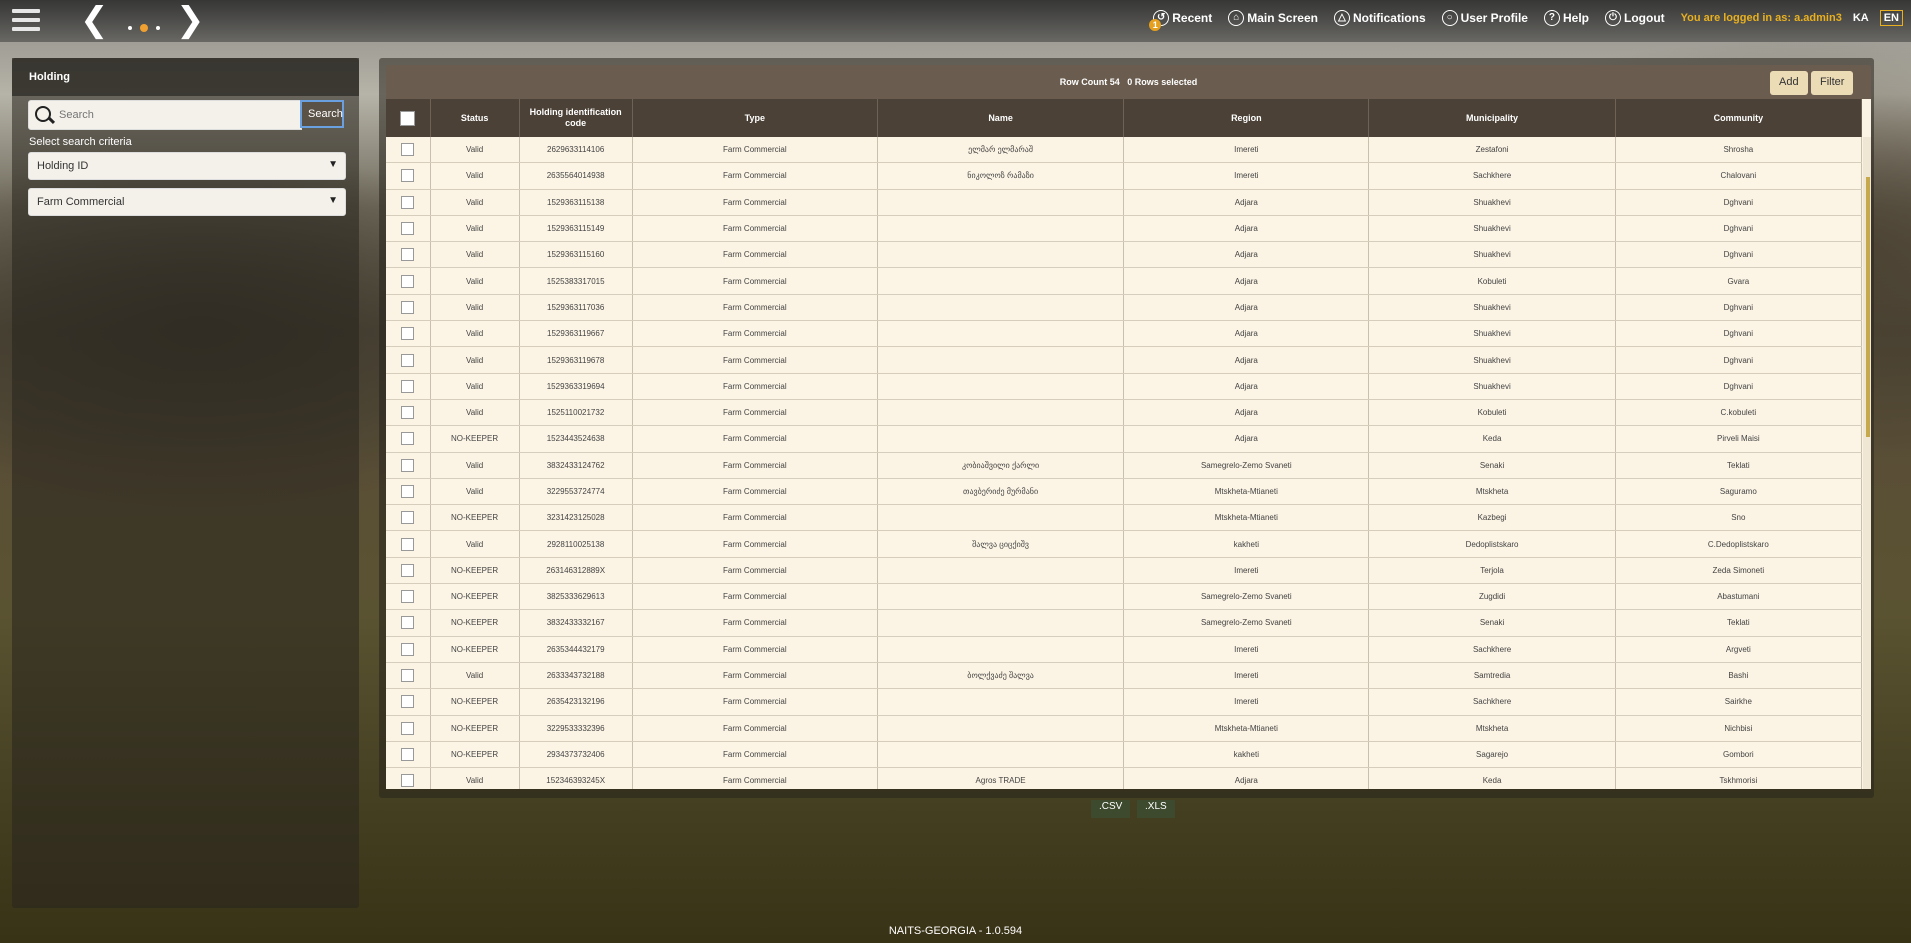 The width and height of the screenshot is (1911, 943). Describe the element at coordinates (1001, 176) in the screenshot. I see `table-cell: ნიკოლოზ რამაზი` at that location.